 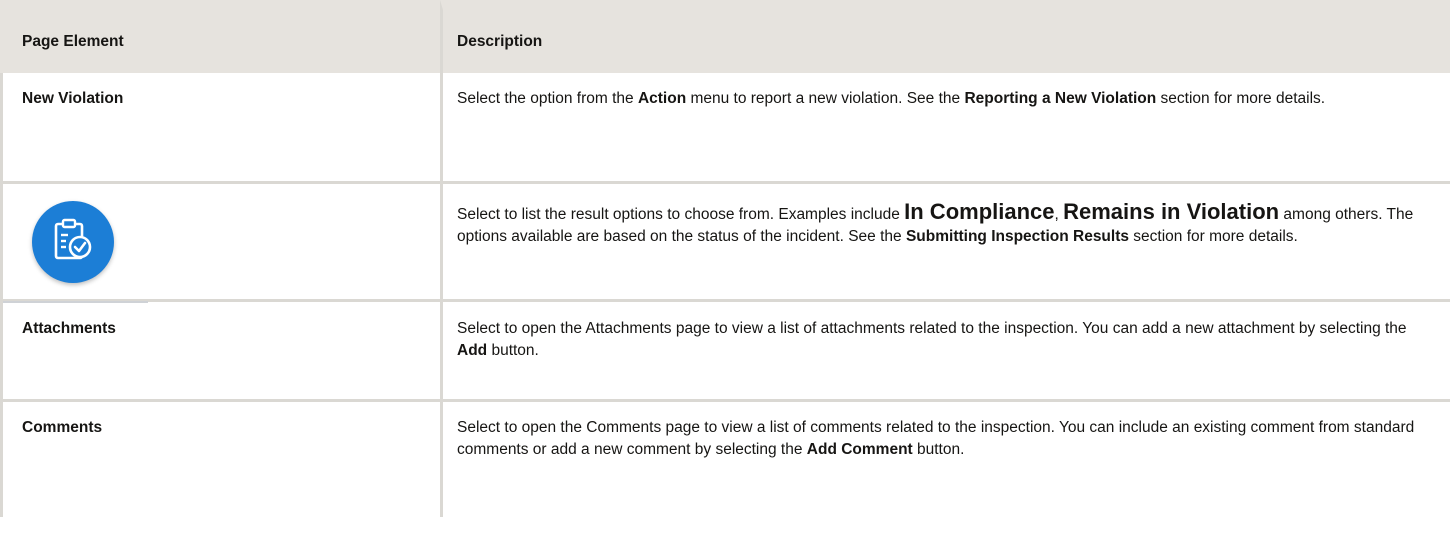 I want to click on header-description: Description, so click(x=945, y=36).